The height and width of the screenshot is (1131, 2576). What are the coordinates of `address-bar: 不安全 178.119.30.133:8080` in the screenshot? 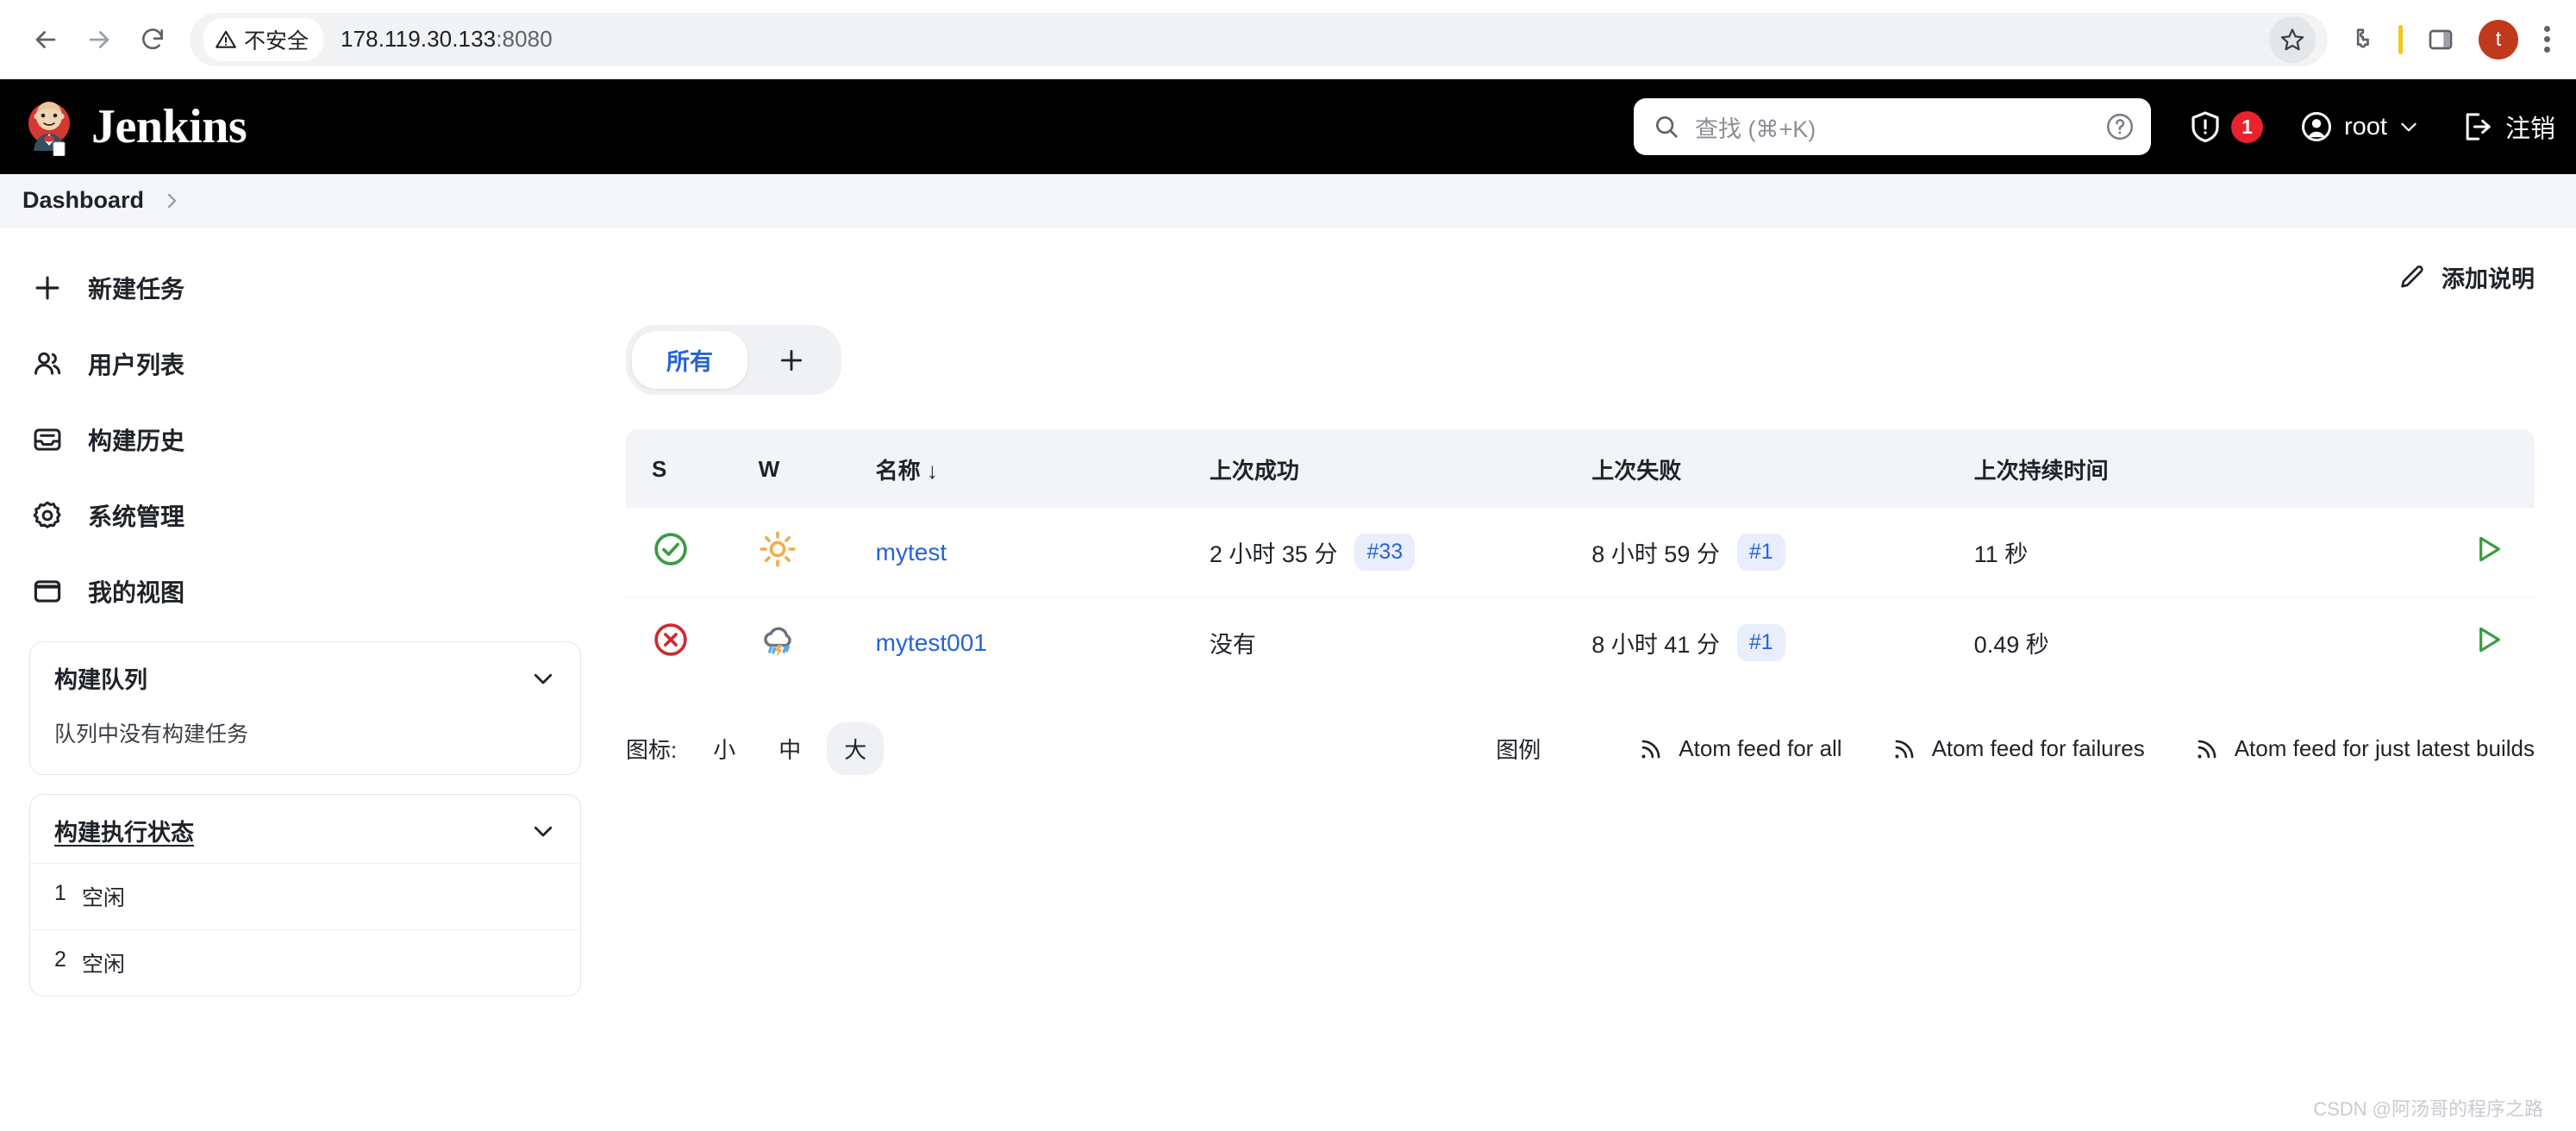 It's located at (1259, 39).